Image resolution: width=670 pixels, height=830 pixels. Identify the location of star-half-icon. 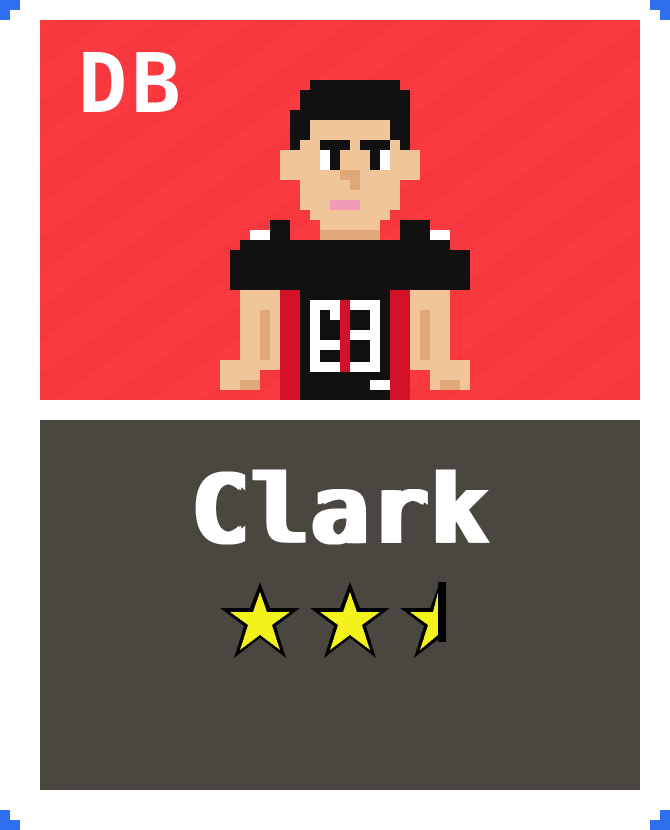
(423, 620).